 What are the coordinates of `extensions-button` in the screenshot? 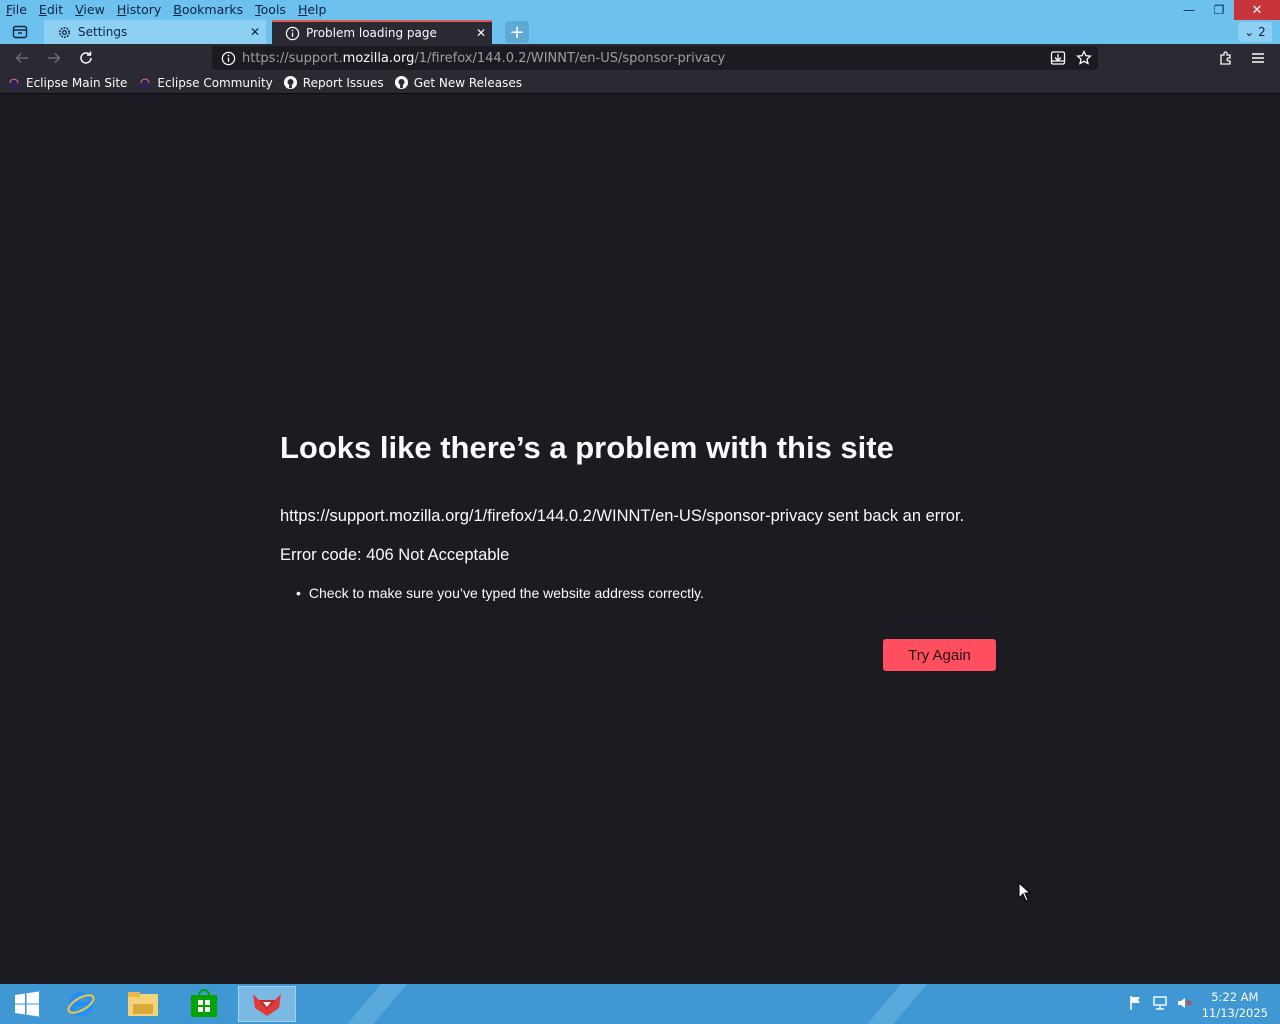 It's located at (1226, 58).